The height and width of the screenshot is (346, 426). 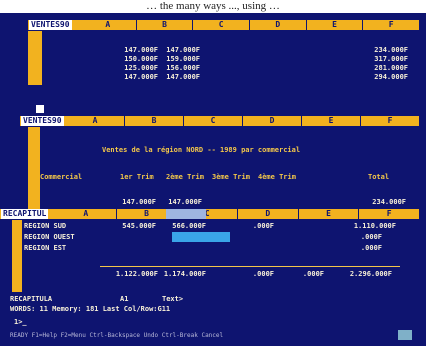 What do you see at coordinates (311, 274) in the screenshot?
I see `total-e: .000F` at bounding box center [311, 274].